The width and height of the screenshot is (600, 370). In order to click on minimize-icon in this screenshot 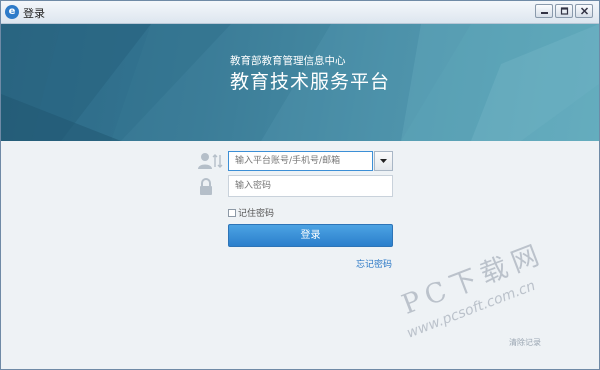, I will do `click(544, 13)`.